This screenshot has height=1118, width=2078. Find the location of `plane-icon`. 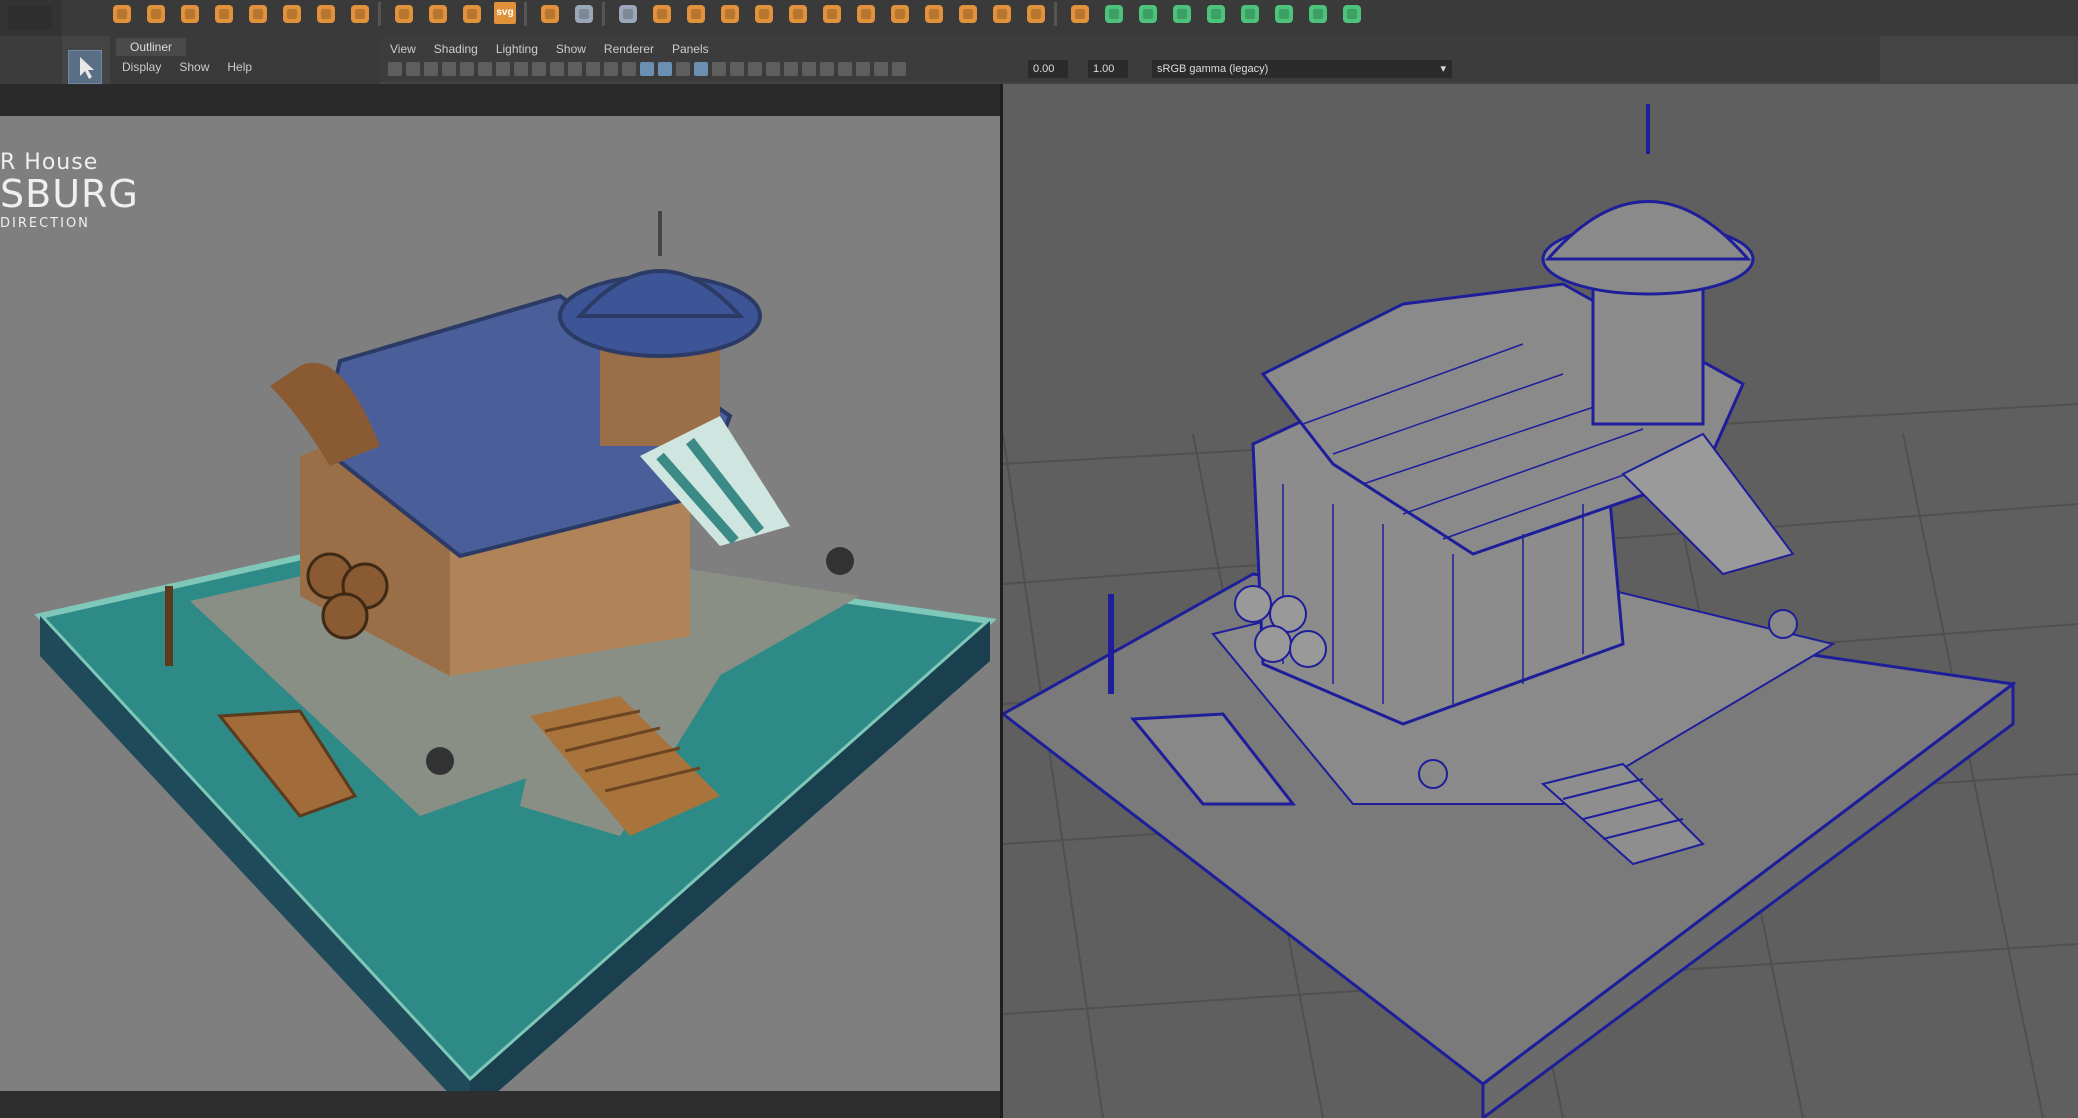

plane-icon is located at coordinates (292, 14).